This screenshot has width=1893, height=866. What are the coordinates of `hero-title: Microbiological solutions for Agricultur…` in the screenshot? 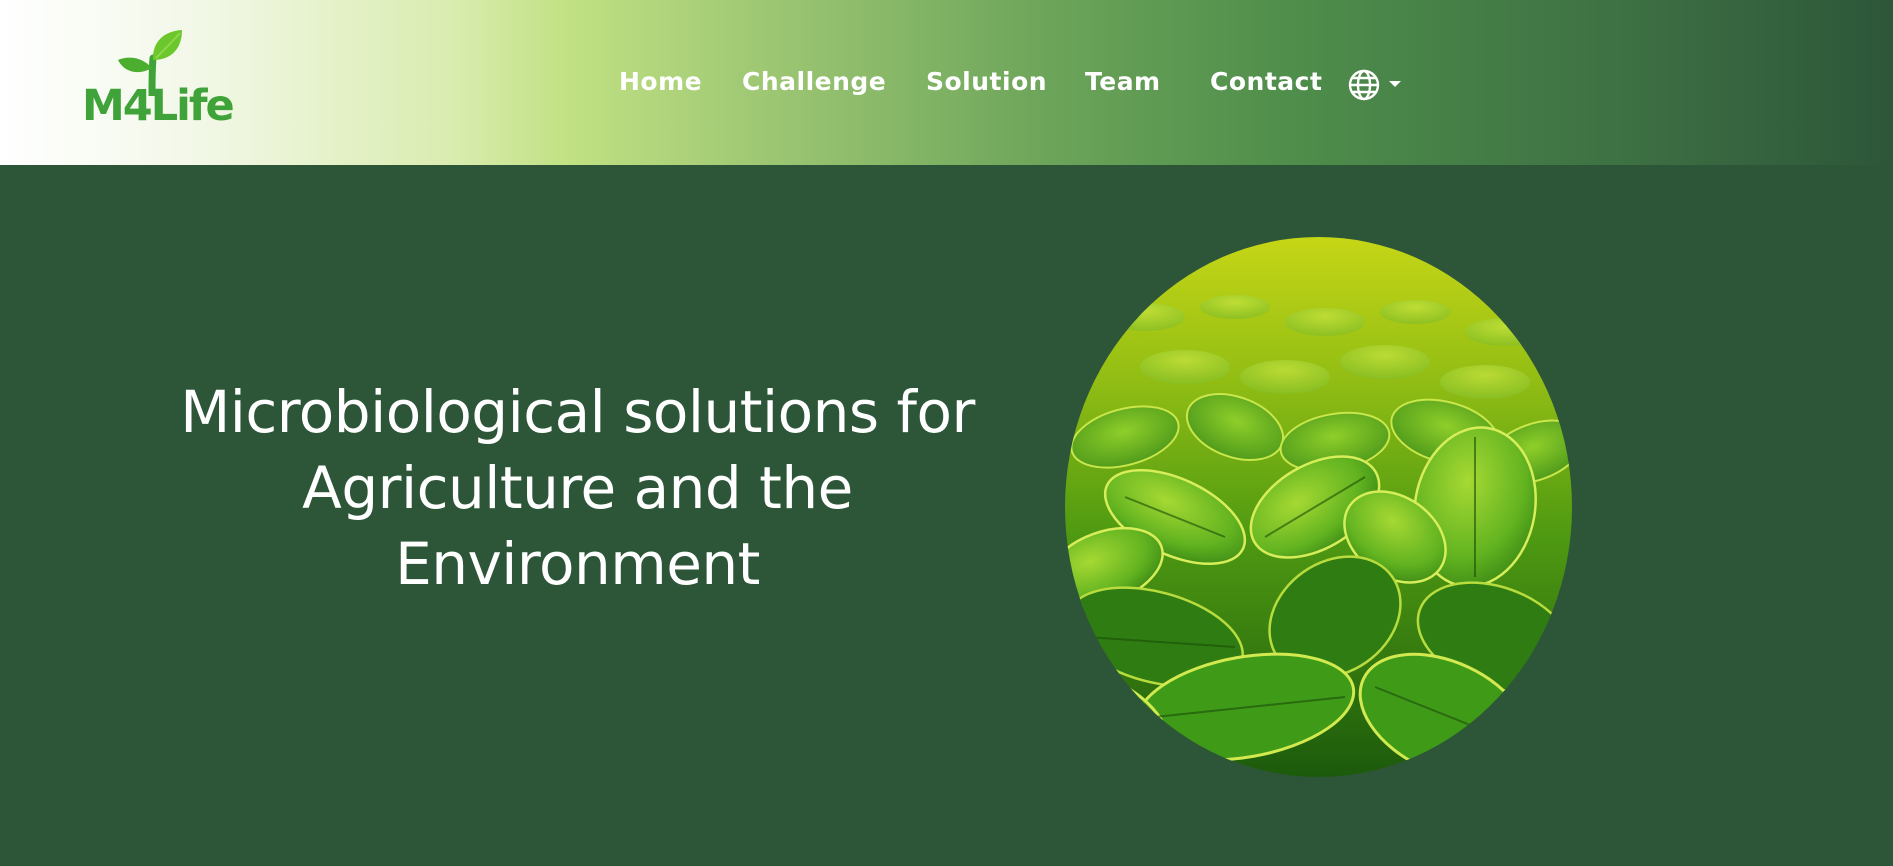 It's located at (577, 488).